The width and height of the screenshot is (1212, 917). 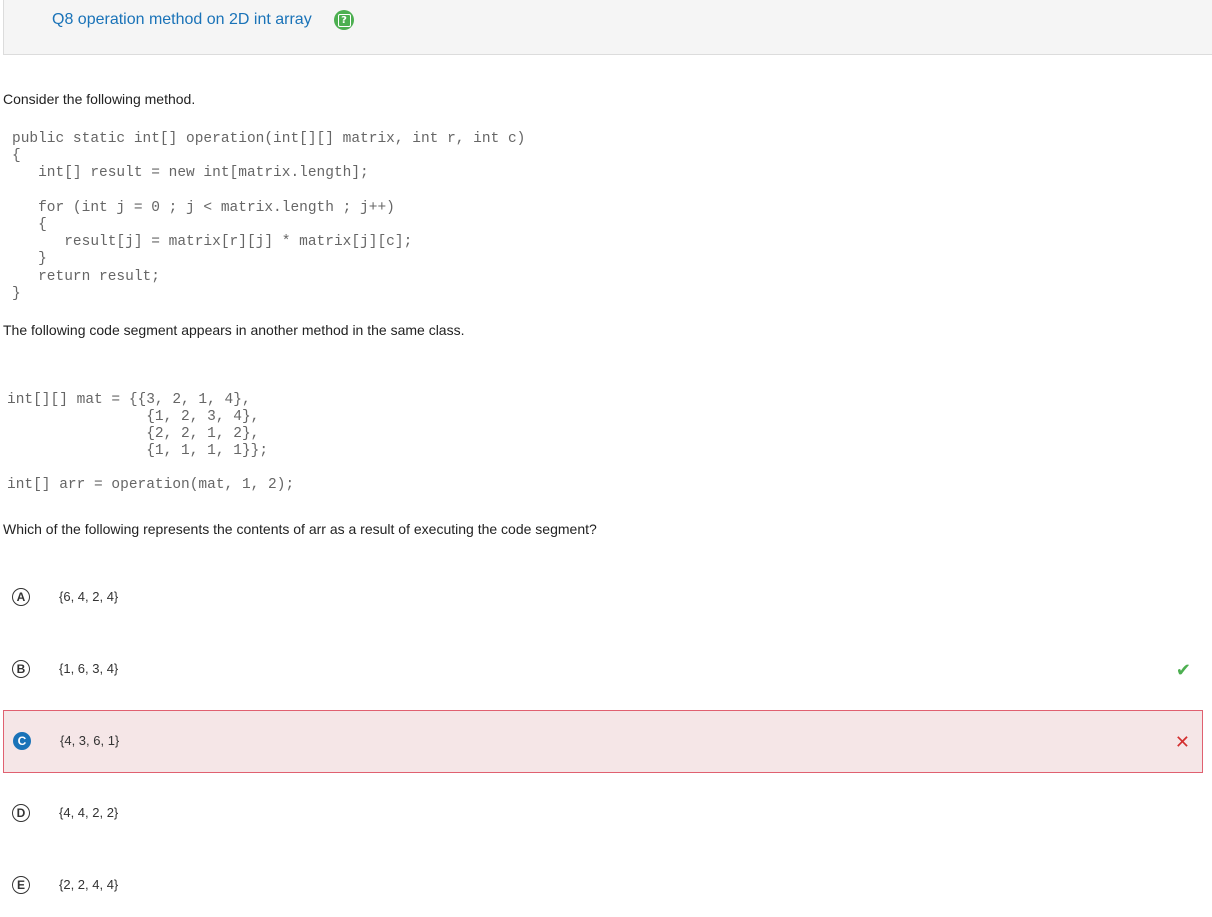 I want to click on choice-letter-badge: A, so click(x=21, y=597).